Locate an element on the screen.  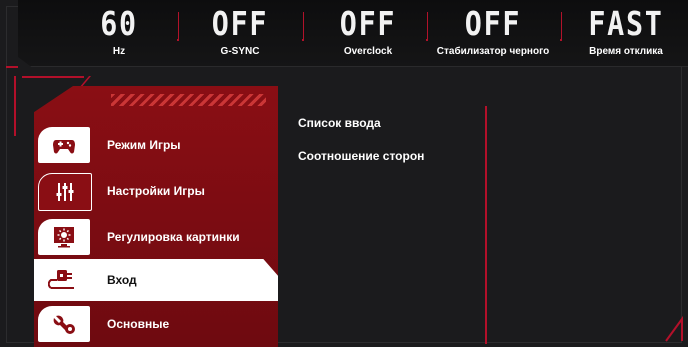
gamepad-icon is located at coordinates (64, 147).